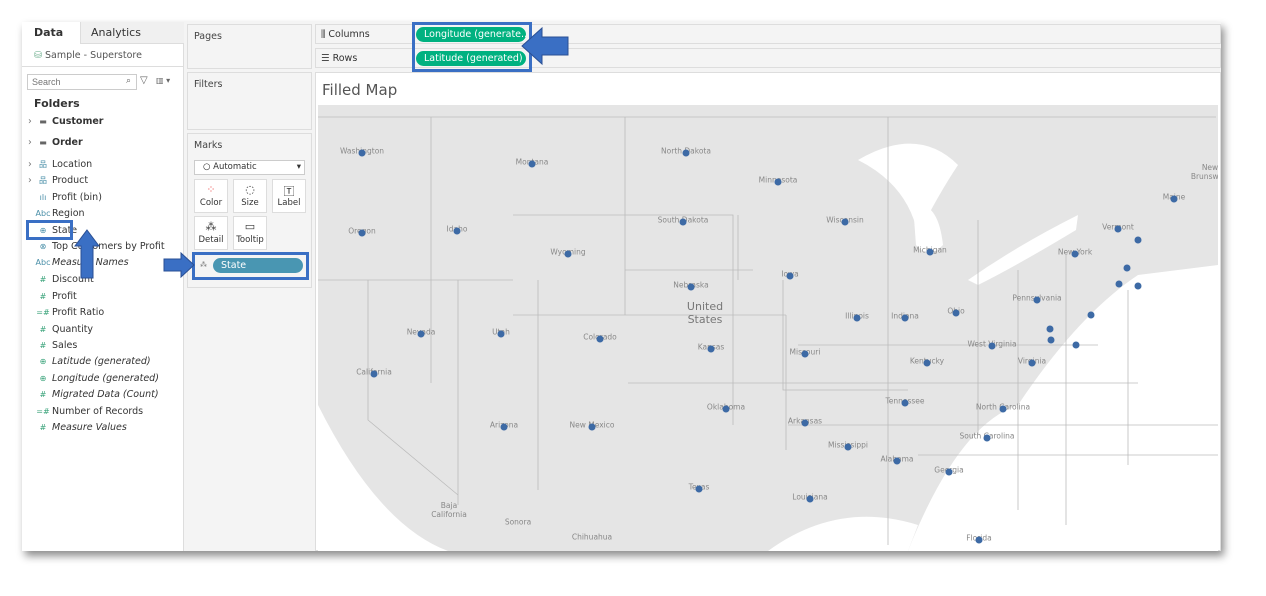 This screenshot has width=1266, height=596. What do you see at coordinates (38, 55) in the screenshot?
I see `database-icon: ⛁` at bounding box center [38, 55].